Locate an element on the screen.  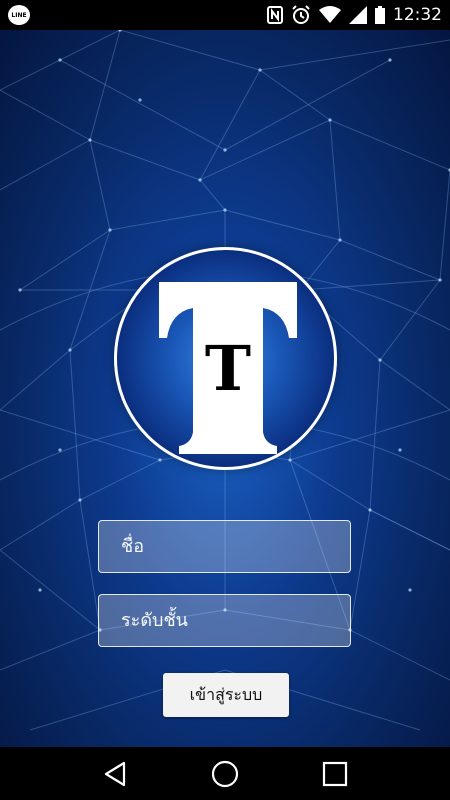
battery-icon is located at coordinates (380, 15).